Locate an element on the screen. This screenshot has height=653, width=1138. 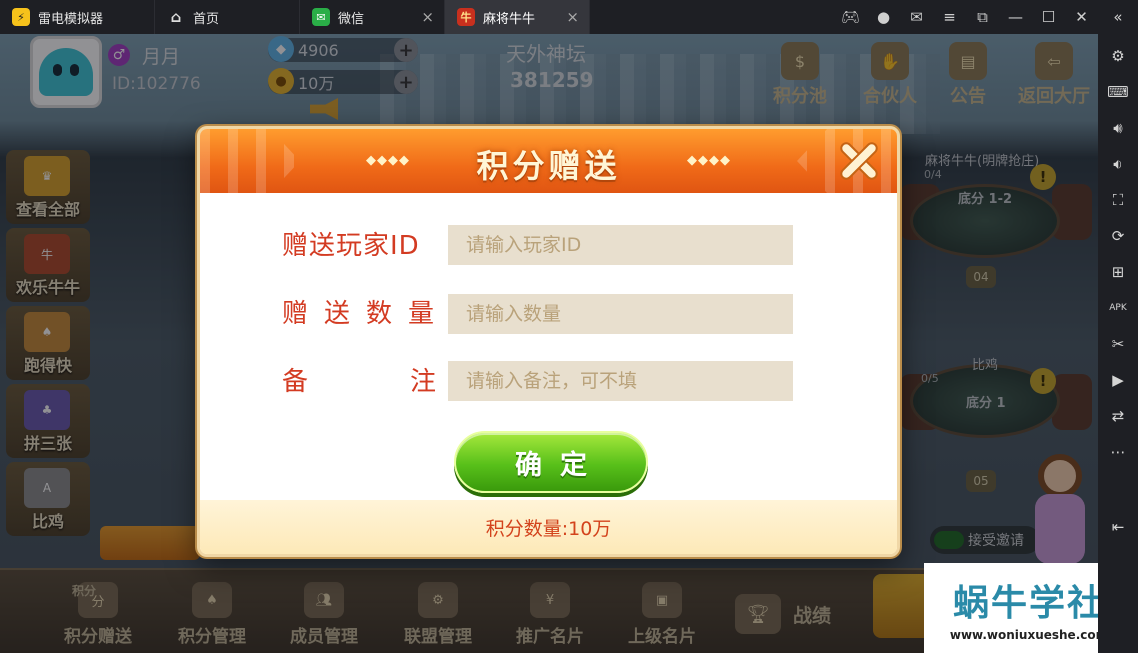
rotate-icon: ⟳ is located at coordinates (1118, 236).